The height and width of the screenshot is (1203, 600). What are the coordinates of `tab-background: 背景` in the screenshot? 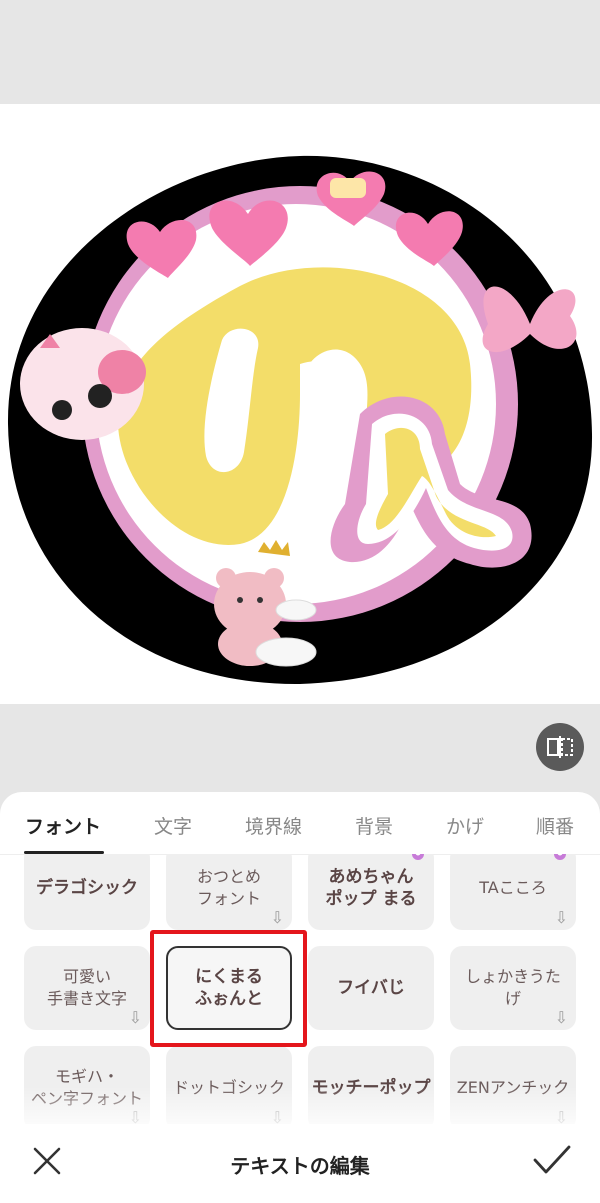 It's located at (374, 825).